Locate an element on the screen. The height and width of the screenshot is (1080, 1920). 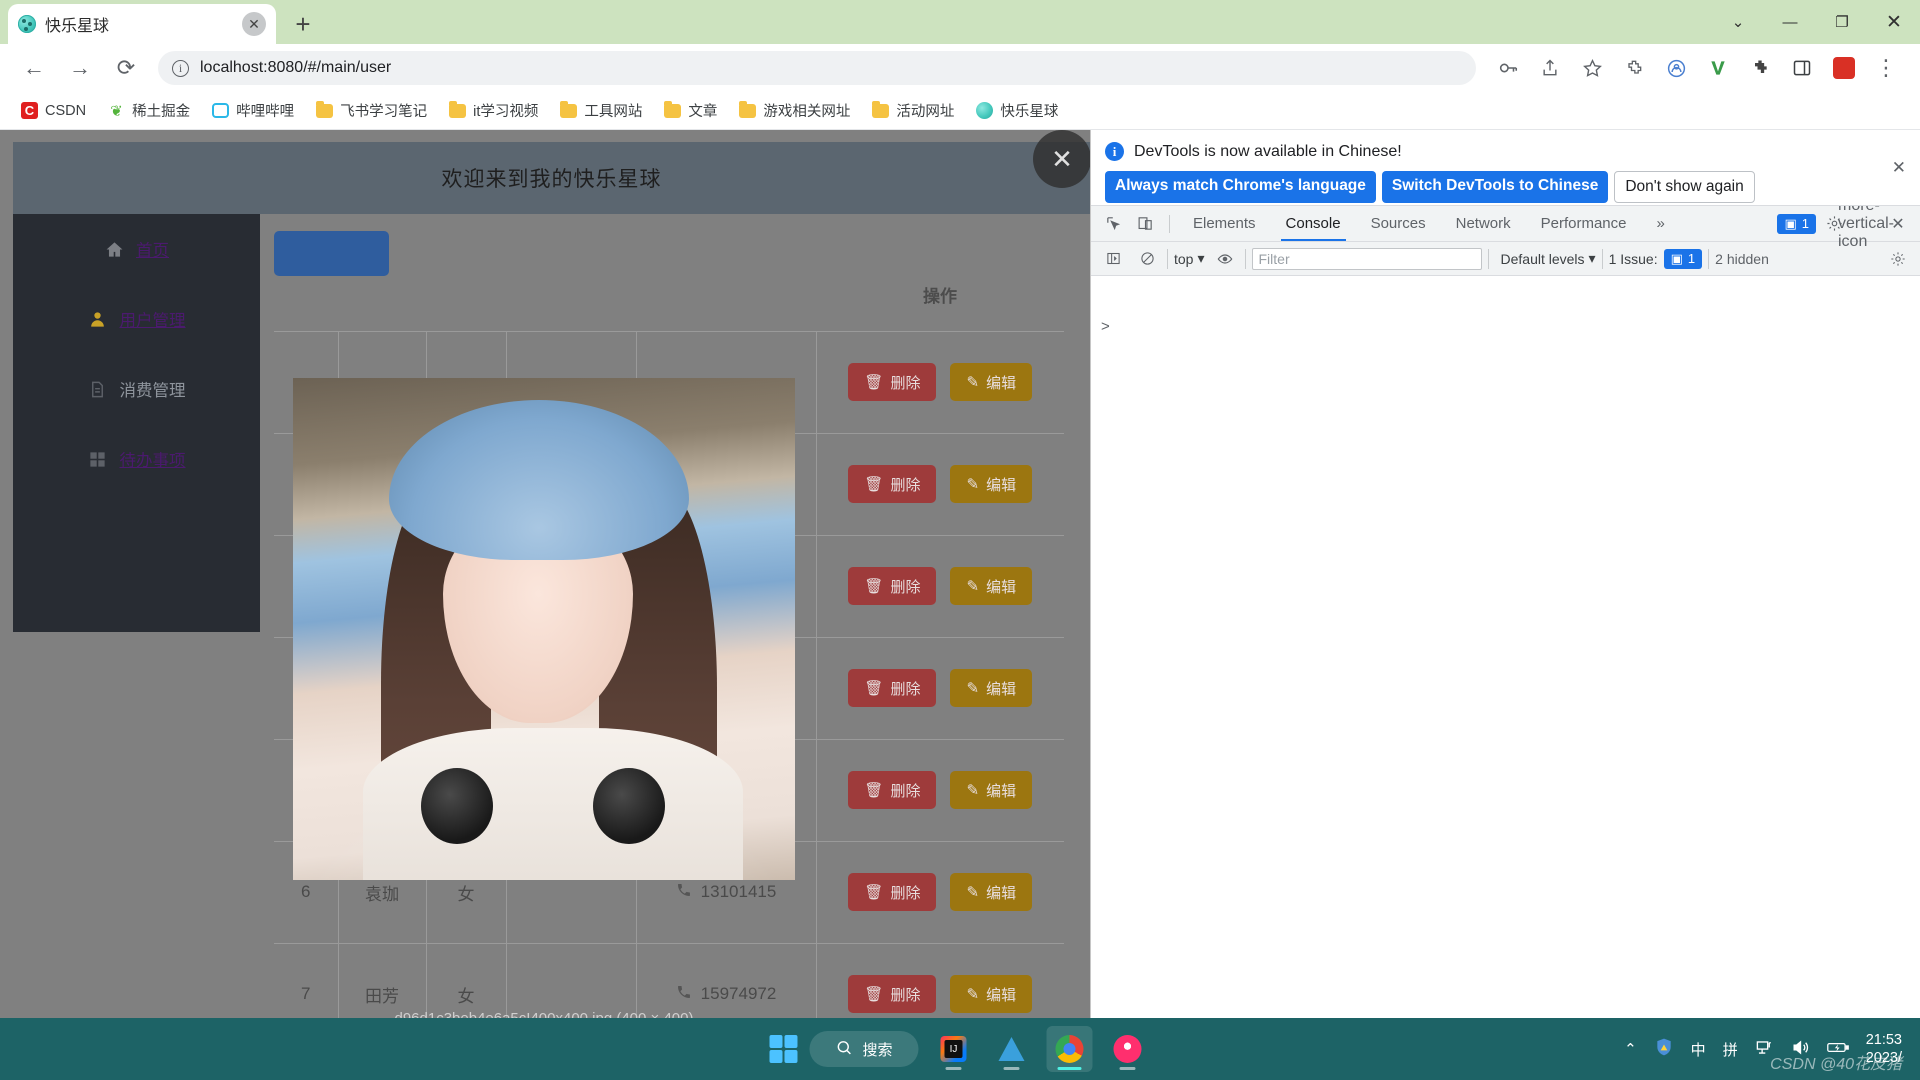
close-window-button: ✕ is located at coordinates (1894, 22).